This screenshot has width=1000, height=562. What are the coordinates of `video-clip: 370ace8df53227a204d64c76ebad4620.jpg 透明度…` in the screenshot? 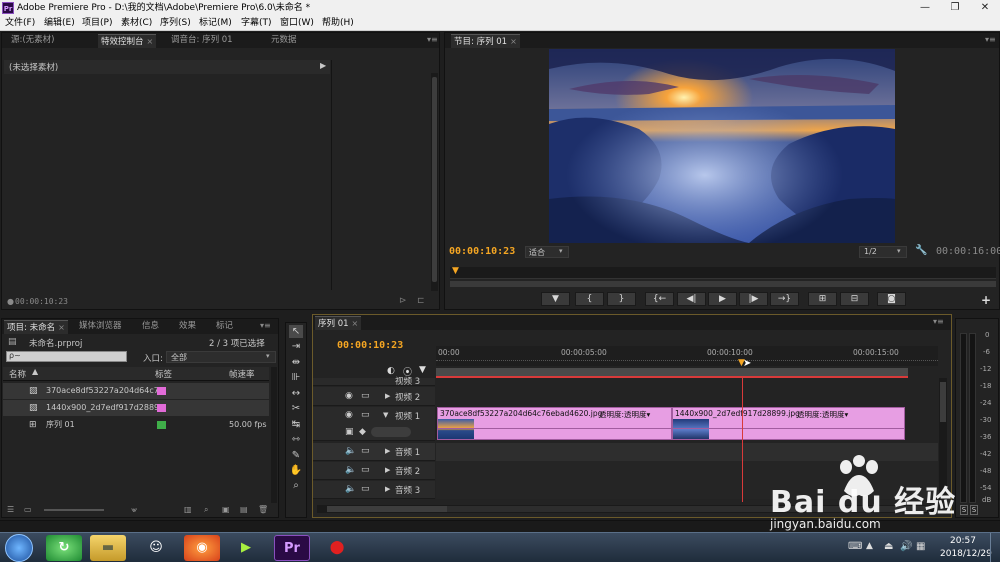 It's located at (554, 423).